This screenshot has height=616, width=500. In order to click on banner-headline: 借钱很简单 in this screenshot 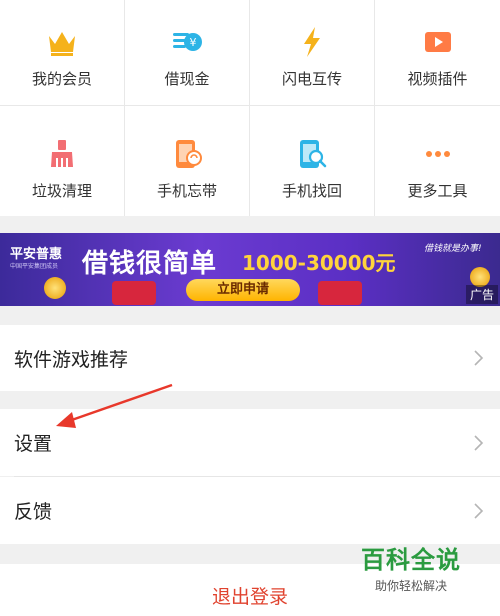, I will do `click(150, 264)`.